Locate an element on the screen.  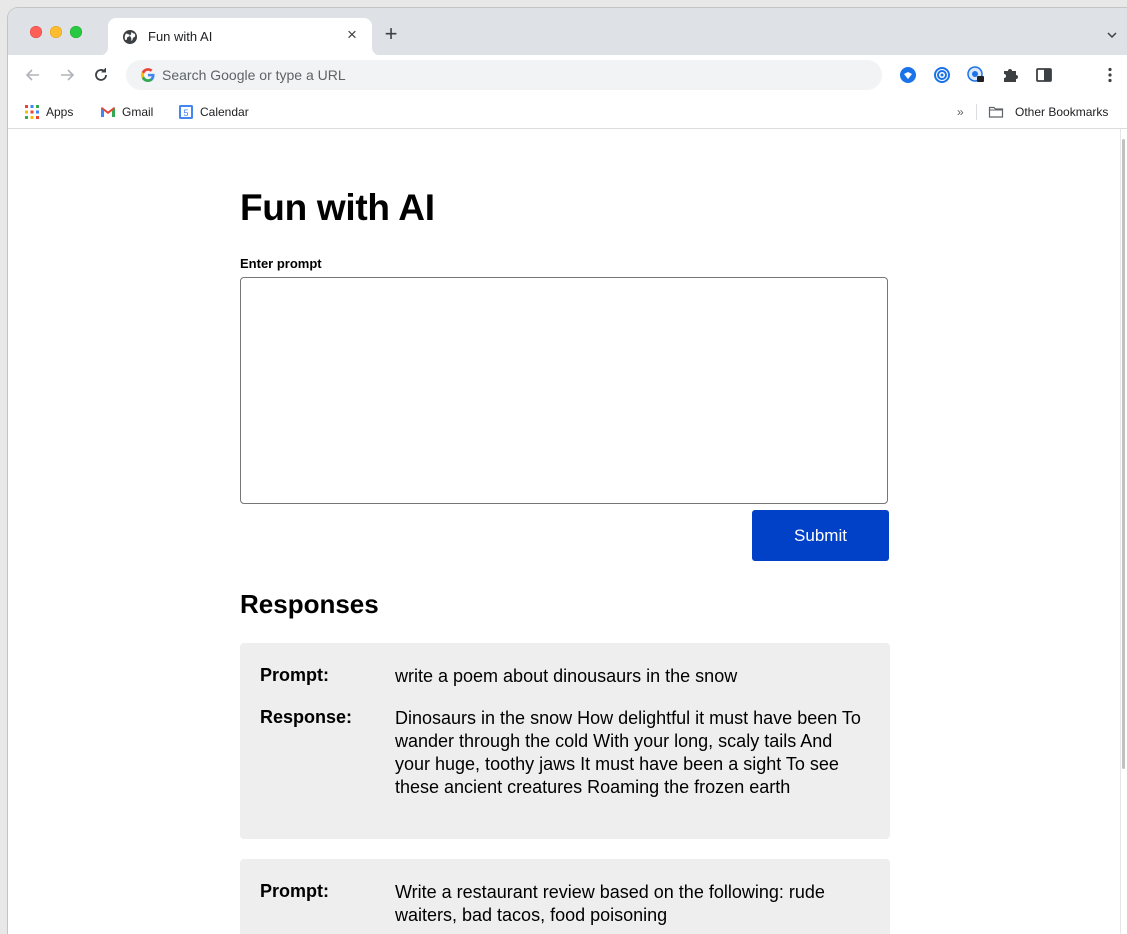
side-panel-icon is located at coordinates (1044, 75).